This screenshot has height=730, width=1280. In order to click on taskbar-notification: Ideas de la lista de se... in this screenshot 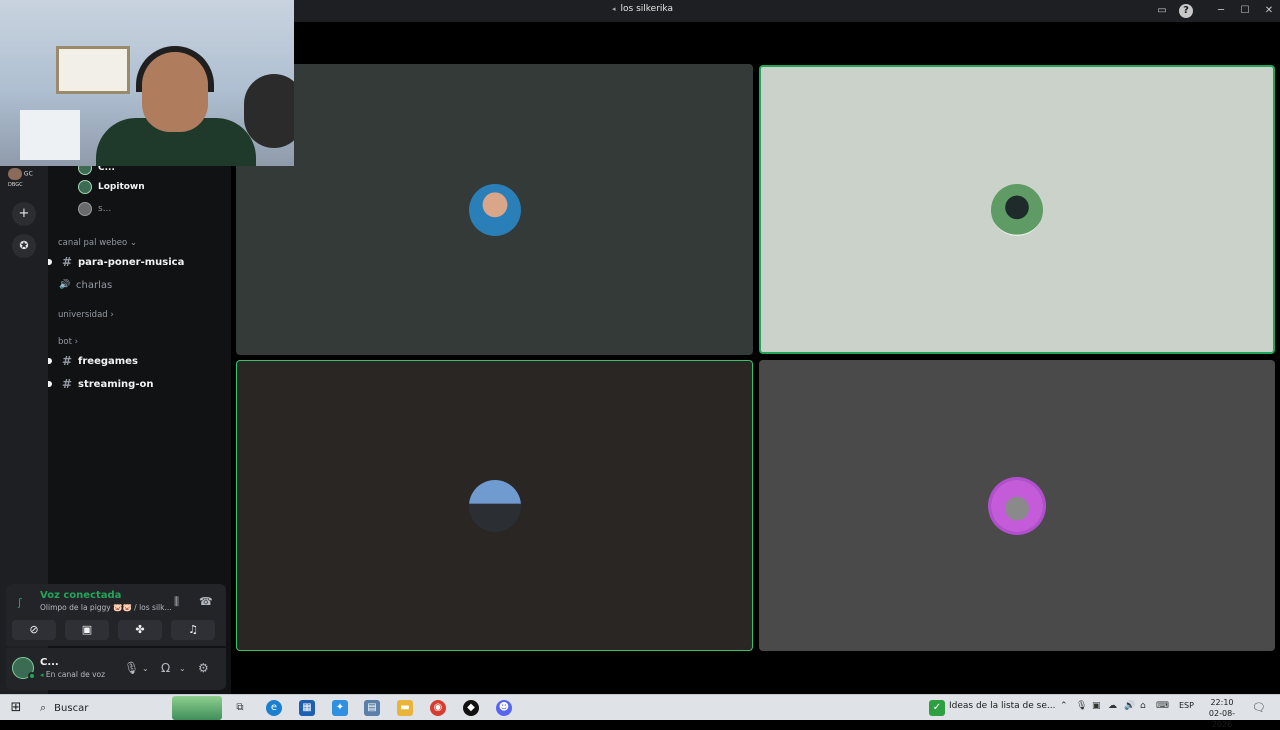, I will do `click(1002, 706)`.